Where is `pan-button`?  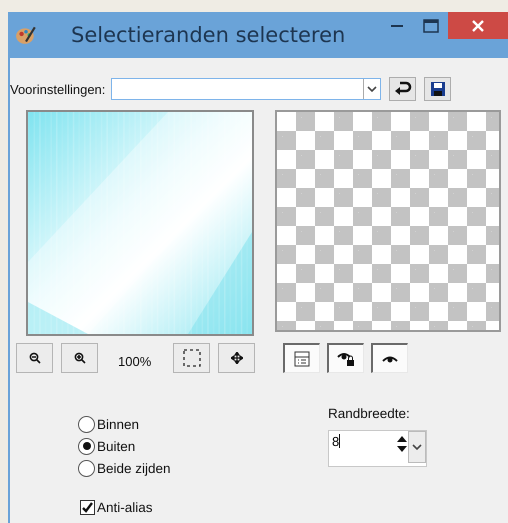
pan-button is located at coordinates (237, 358).